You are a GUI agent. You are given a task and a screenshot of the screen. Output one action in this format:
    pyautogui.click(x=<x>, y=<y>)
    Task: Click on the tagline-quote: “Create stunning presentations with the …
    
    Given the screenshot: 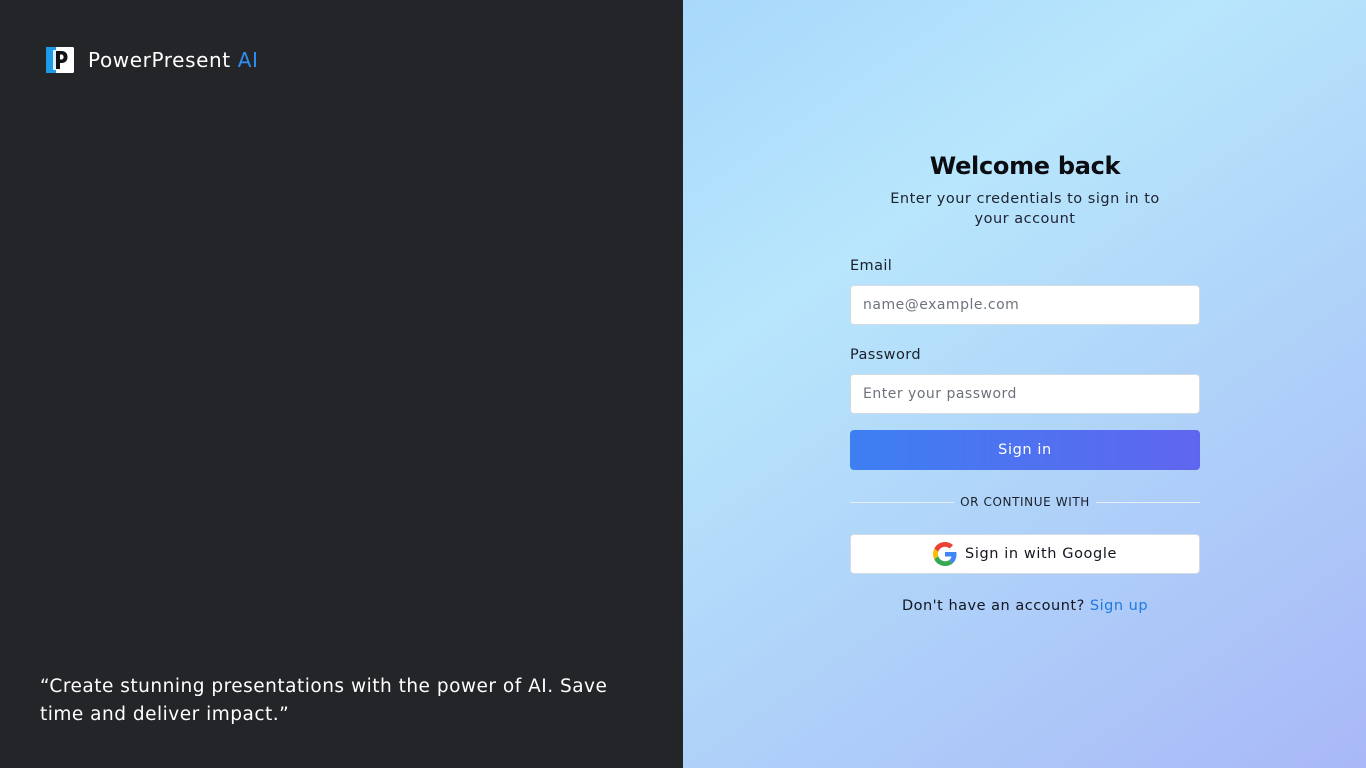 What is the action you would take?
    pyautogui.click(x=324, y=700)
    